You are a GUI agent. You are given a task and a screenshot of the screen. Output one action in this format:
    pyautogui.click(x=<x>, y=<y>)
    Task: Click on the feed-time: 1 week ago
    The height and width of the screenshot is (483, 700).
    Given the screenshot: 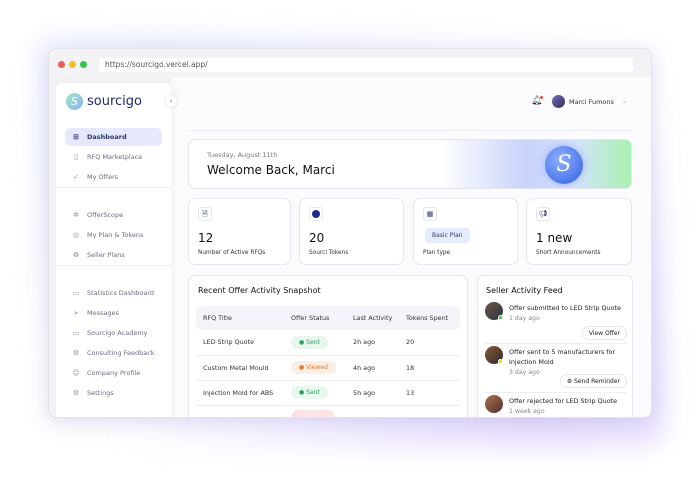 What is the action you would take?
    pyautogui.click(x=527, y=411)
    